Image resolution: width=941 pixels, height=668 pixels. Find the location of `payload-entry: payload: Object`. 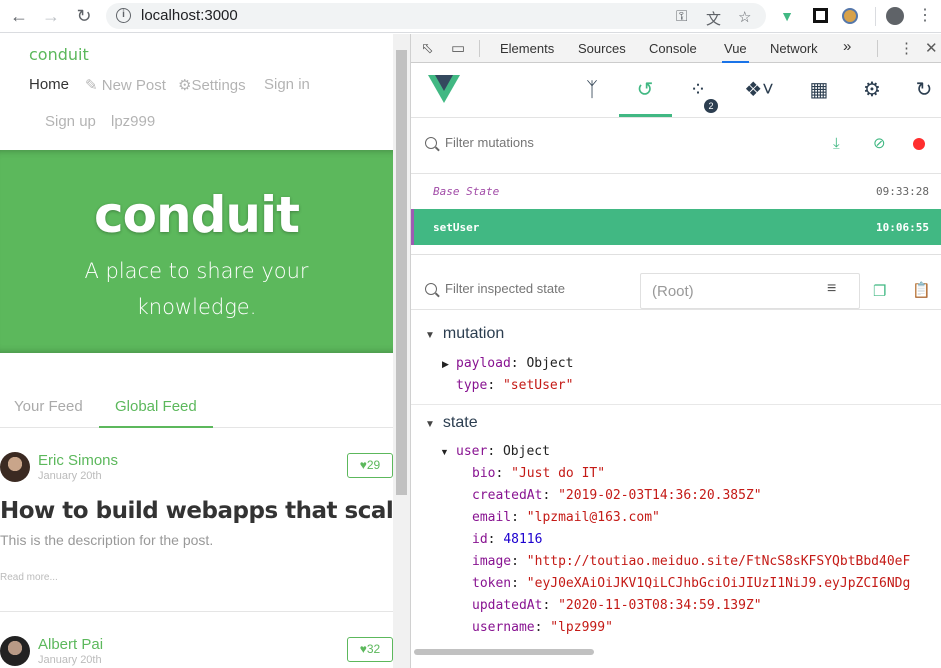

payload-entry: payload: Object is located at coordinates (514, 363).